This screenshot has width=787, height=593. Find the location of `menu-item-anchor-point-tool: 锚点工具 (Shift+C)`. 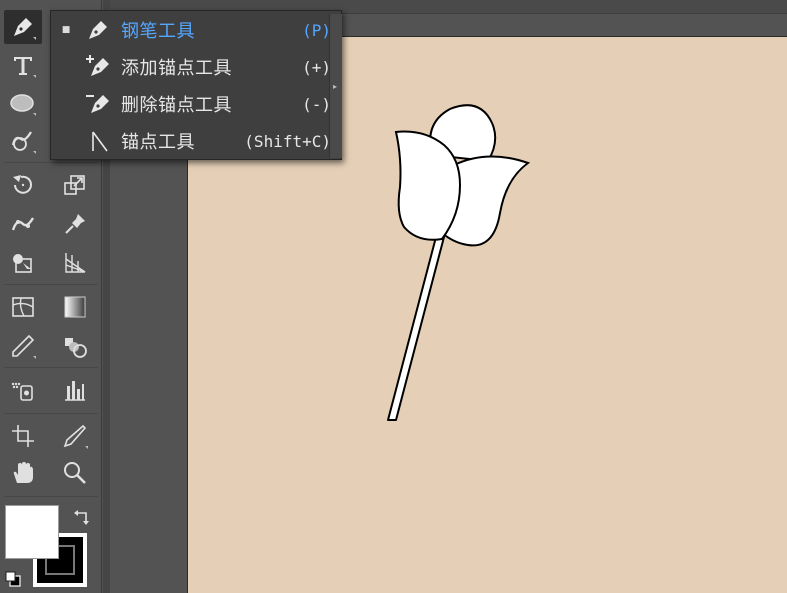

menu-item-anchor-point-tool: 锚点工具 (Shift+C) is located at coordinates (191, 141).